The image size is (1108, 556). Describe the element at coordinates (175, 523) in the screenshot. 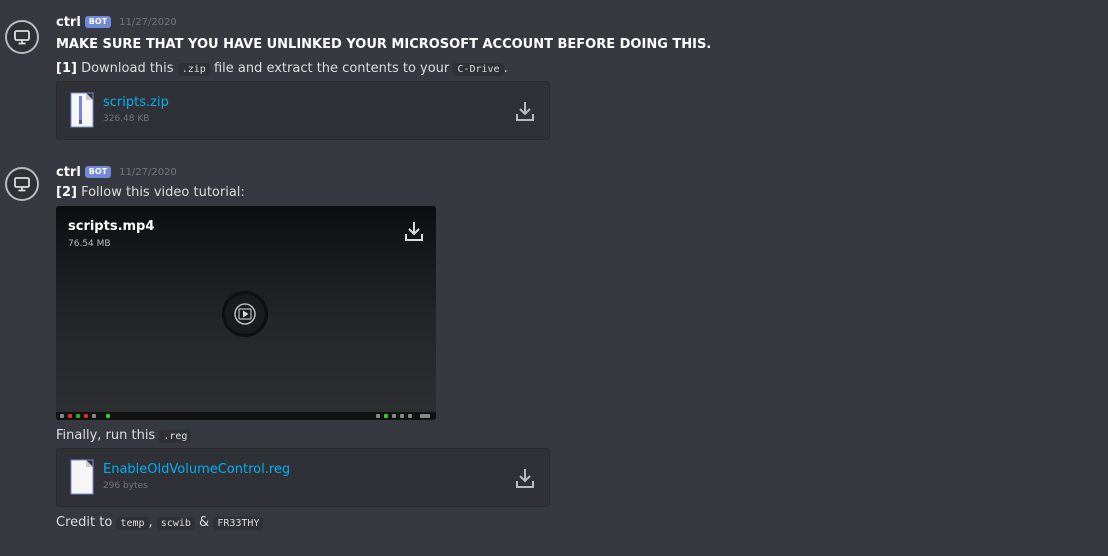

I see `inline-code: scwib` at that location.